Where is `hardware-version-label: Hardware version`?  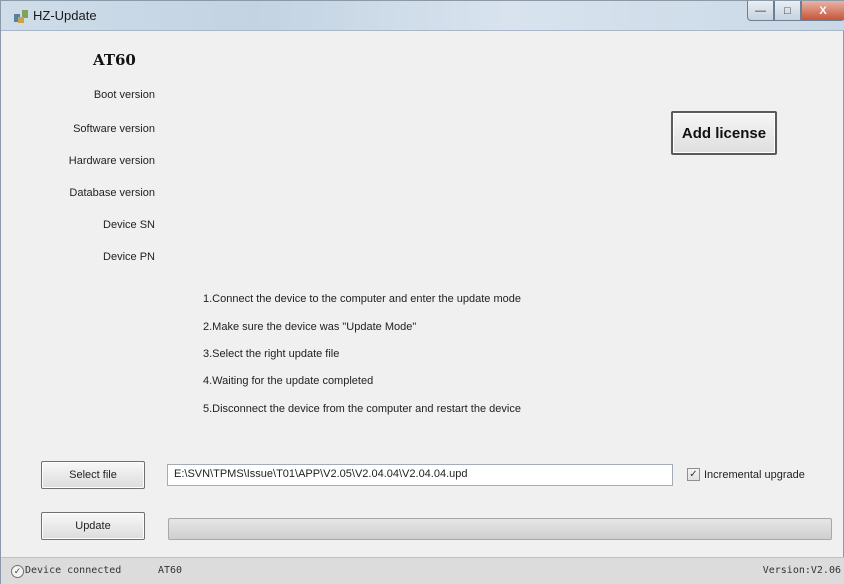 hardware-version-label: Hardware version is located at coordinates (111, 161).